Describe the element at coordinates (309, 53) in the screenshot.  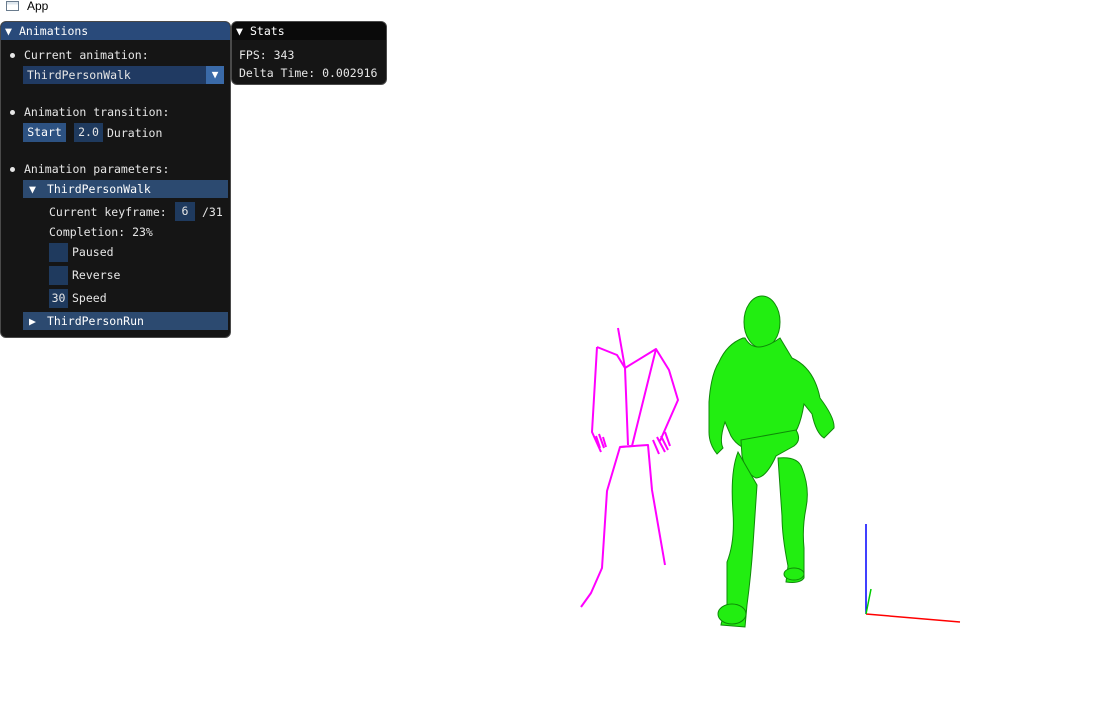
I see `stats-window: ▼ Stats FPS: 343 Delta Time: 0.002916` at that location.